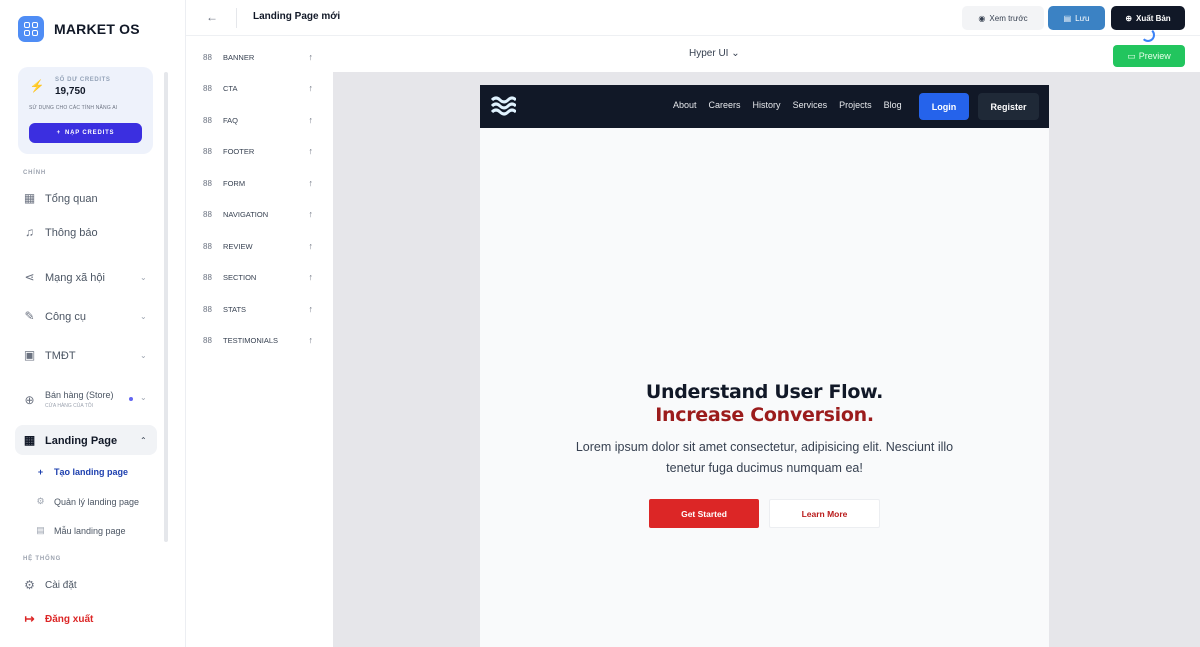 The image size is (1200, 647). I want to click on back-arrow-icon: ←, so click(212, 17).